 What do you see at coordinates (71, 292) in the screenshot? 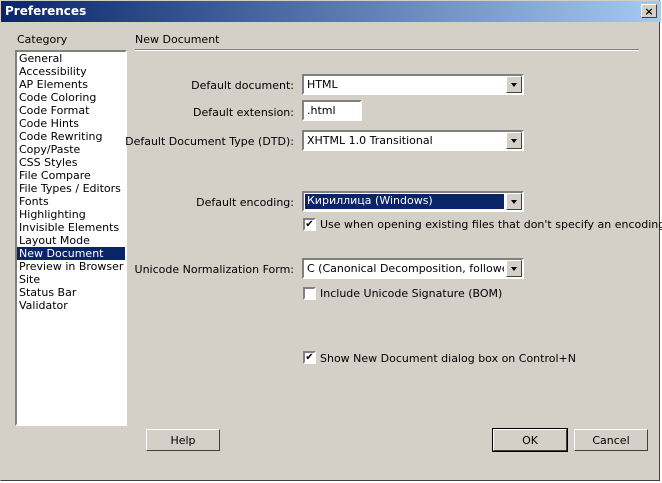
I see `category-item: Status Bar` at bounding box center [71, 292].